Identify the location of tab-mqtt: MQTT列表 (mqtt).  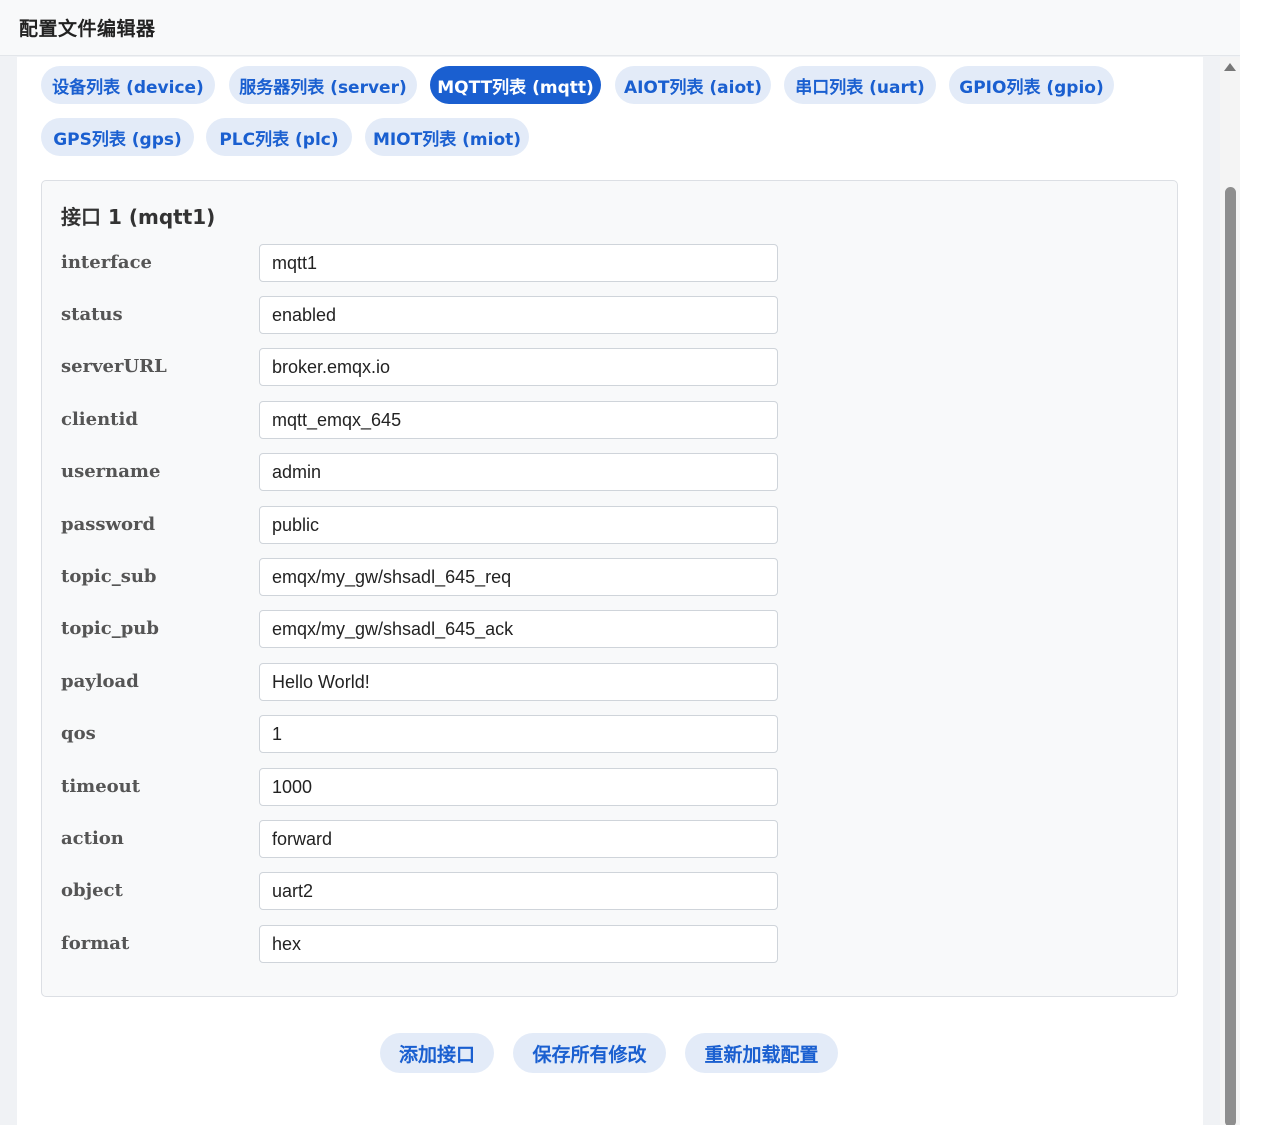
(515, 85).